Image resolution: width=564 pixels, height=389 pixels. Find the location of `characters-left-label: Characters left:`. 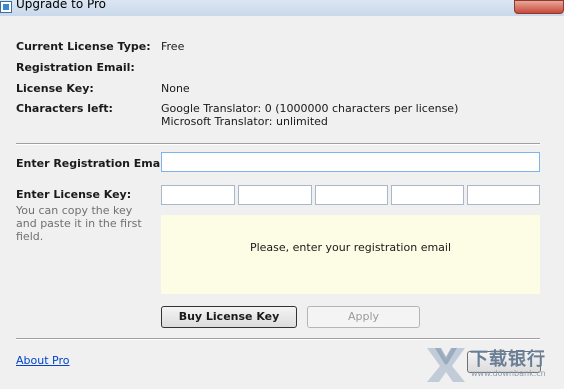

characters-left-label: Characters left: is located at coordinates (64, 108).